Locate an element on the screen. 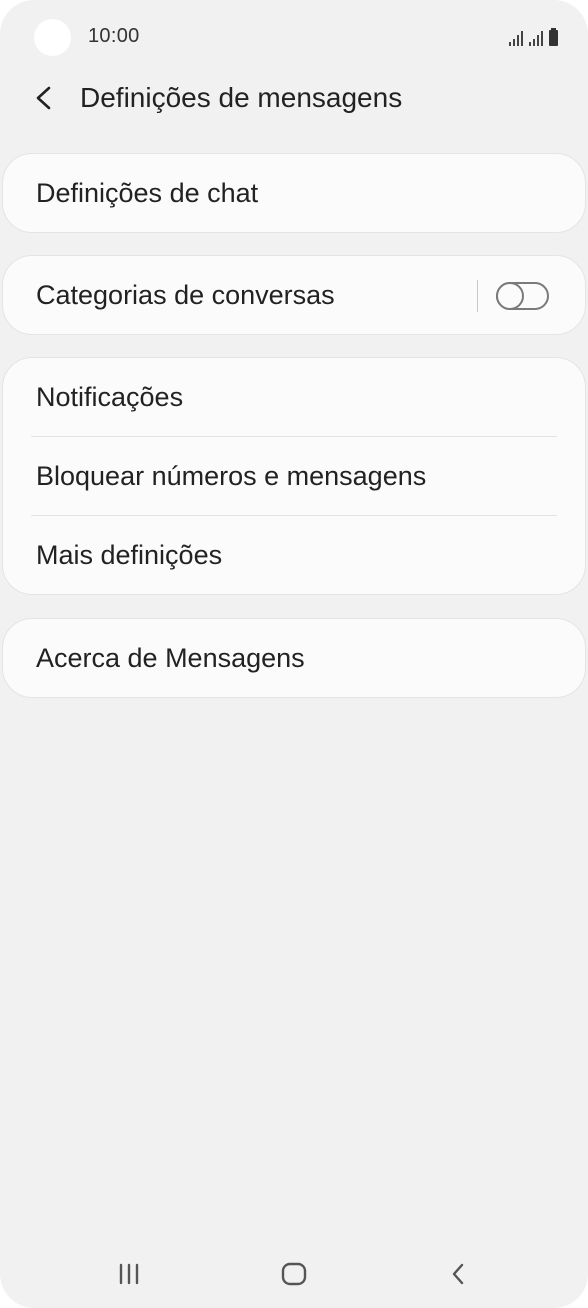  about-messages-label: Acerca de Mensagens is located at coordinates (170, 657).